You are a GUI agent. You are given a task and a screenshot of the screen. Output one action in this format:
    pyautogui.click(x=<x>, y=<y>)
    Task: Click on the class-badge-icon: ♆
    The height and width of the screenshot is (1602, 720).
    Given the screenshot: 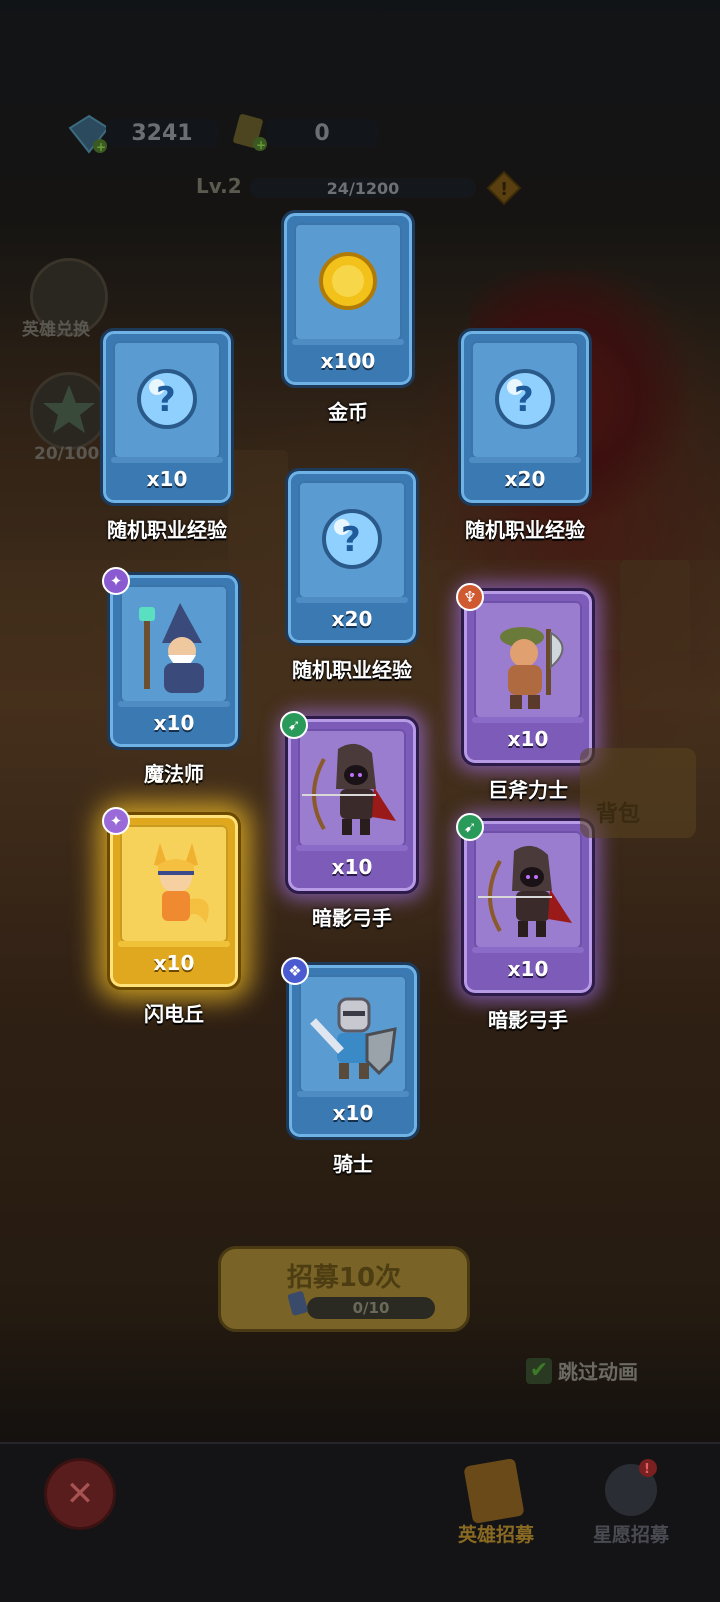 What is the action you would take?
    pyautogui.click(x=470, y=597)
    